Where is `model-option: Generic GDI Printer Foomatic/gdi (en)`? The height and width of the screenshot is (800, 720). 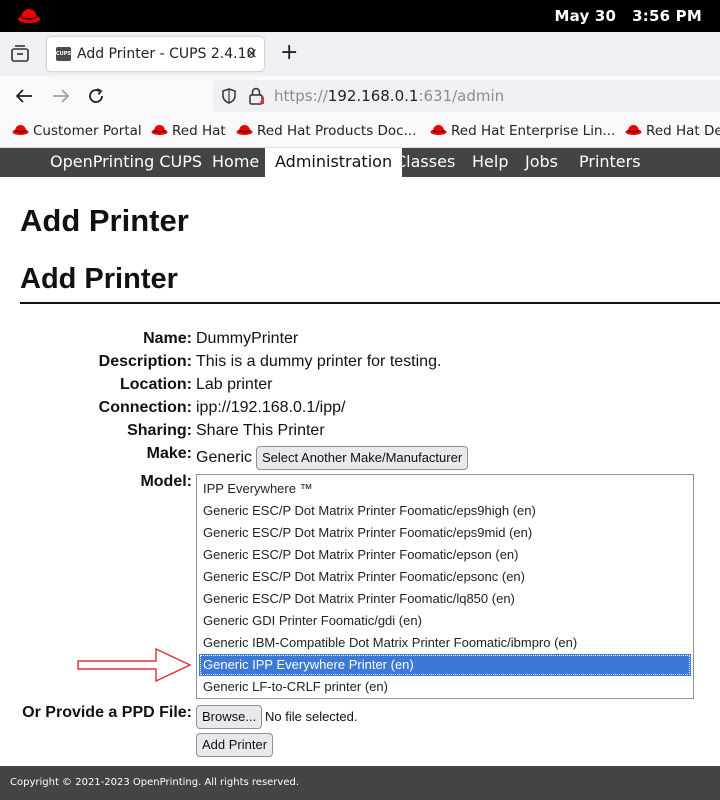
model-option: Generic GDI Printer Foomatic/gdi (en) is located at coordinates (445, 621).